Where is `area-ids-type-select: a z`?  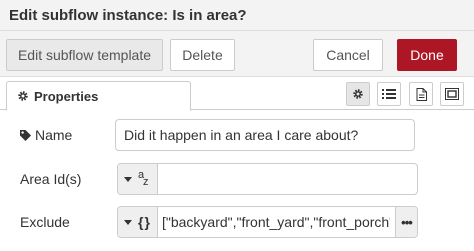 area-ids-type-select: a z is located at coordinates (138, 179).